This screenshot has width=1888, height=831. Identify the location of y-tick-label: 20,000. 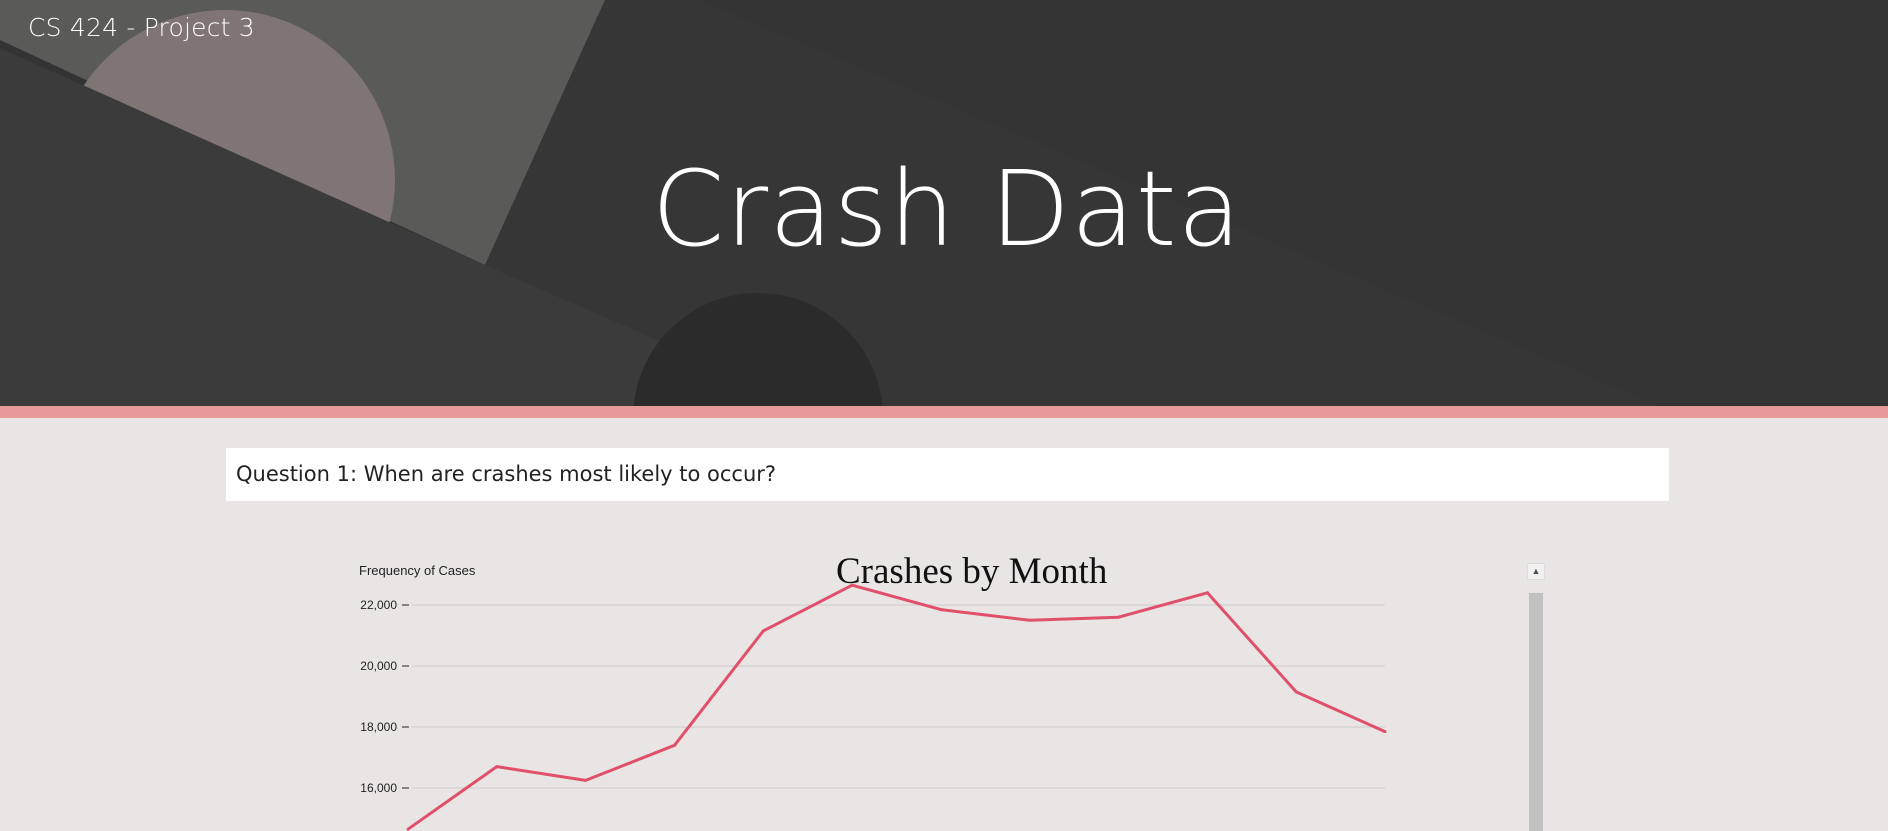
(378, 666).